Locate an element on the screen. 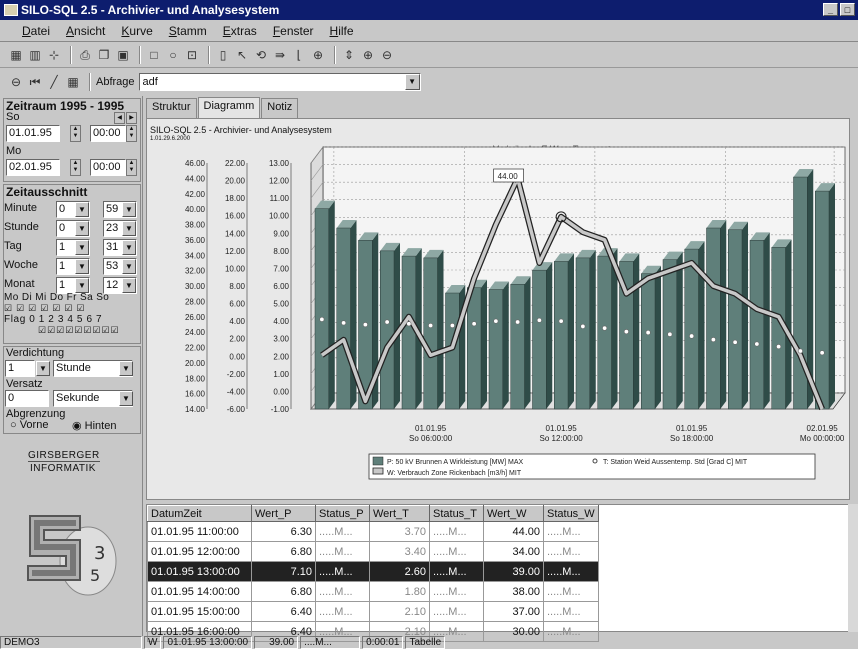  save-icon: ▣ is located at coordinates (123, 55).